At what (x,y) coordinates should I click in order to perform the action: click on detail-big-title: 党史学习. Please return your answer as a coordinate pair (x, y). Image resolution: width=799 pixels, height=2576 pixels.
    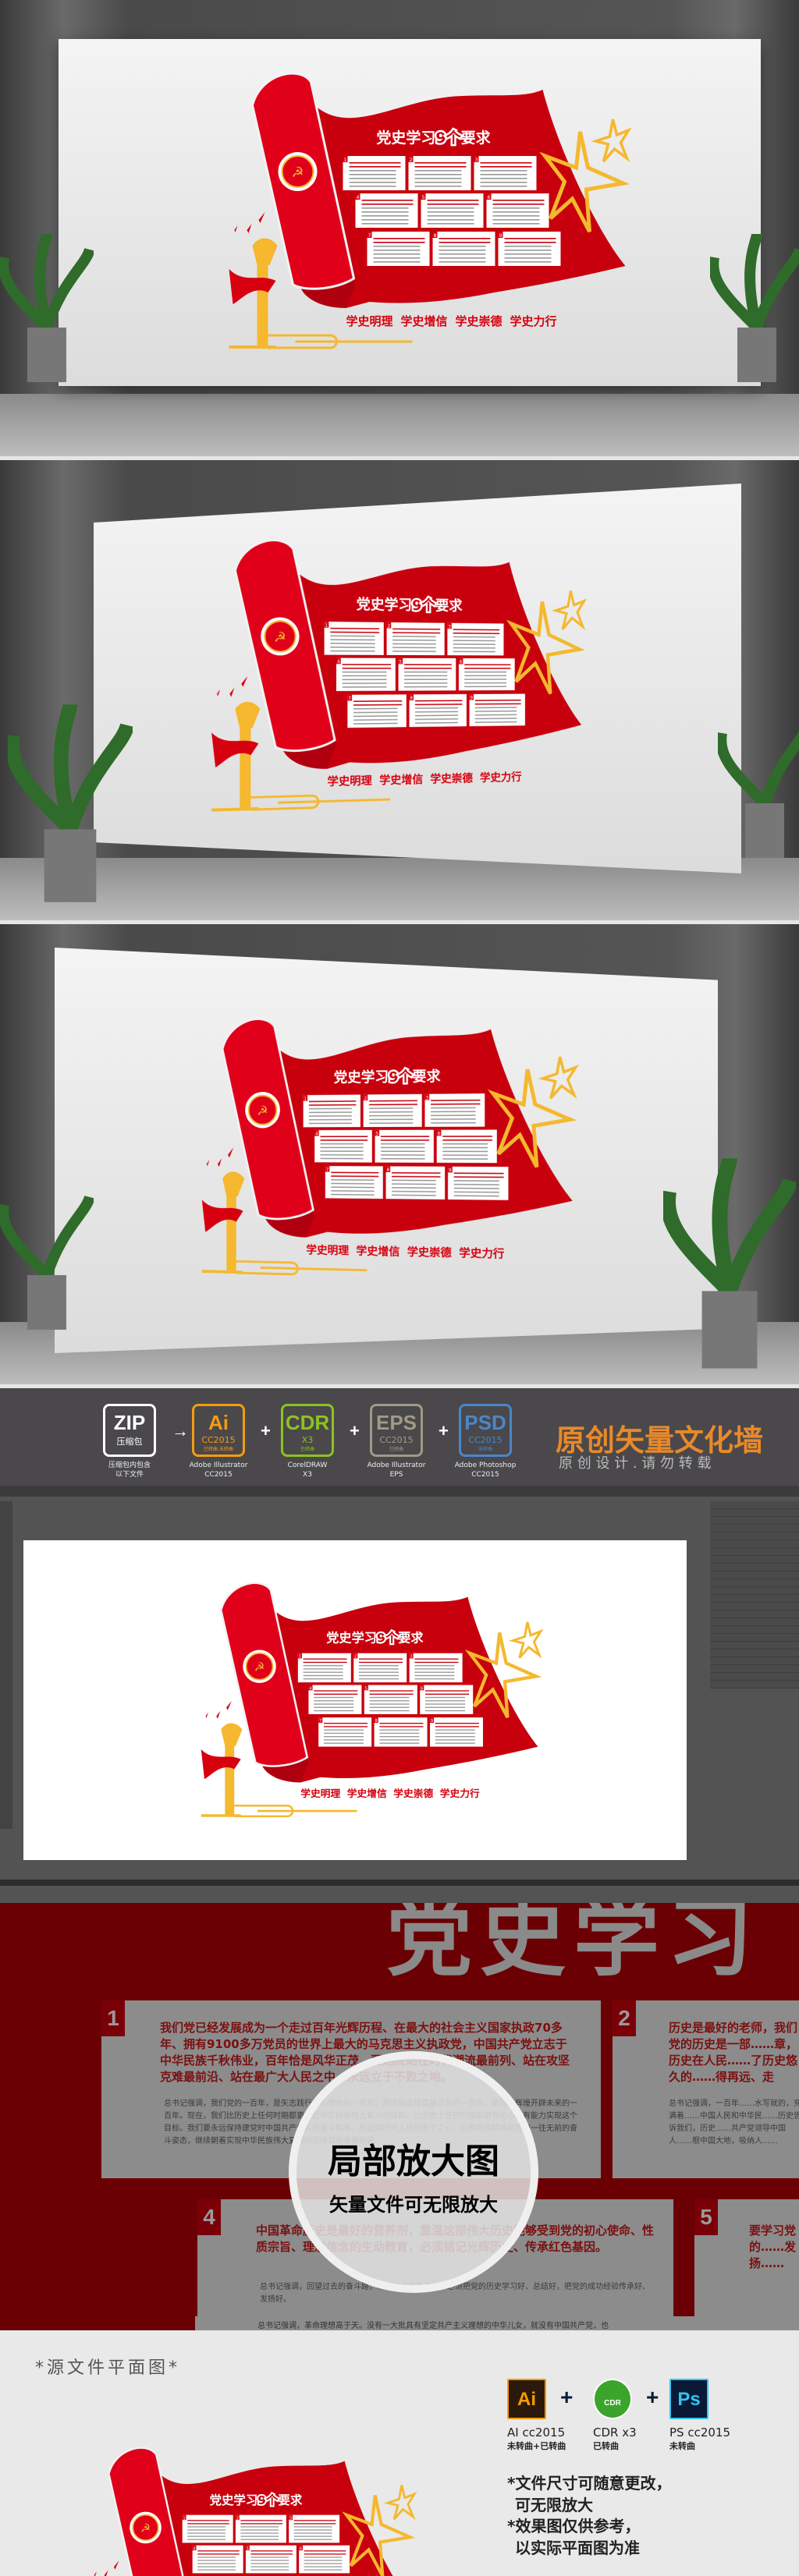
    Looking at the image, I should click on (573, 1948).